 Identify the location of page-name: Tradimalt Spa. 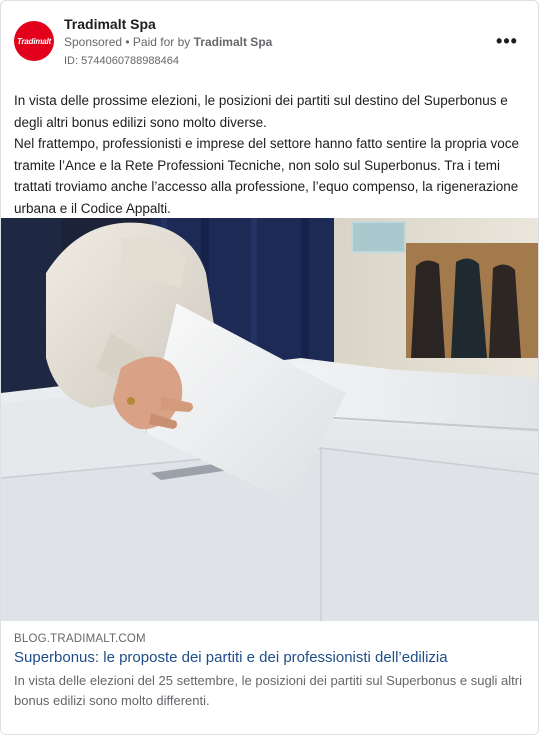
(110, 24).